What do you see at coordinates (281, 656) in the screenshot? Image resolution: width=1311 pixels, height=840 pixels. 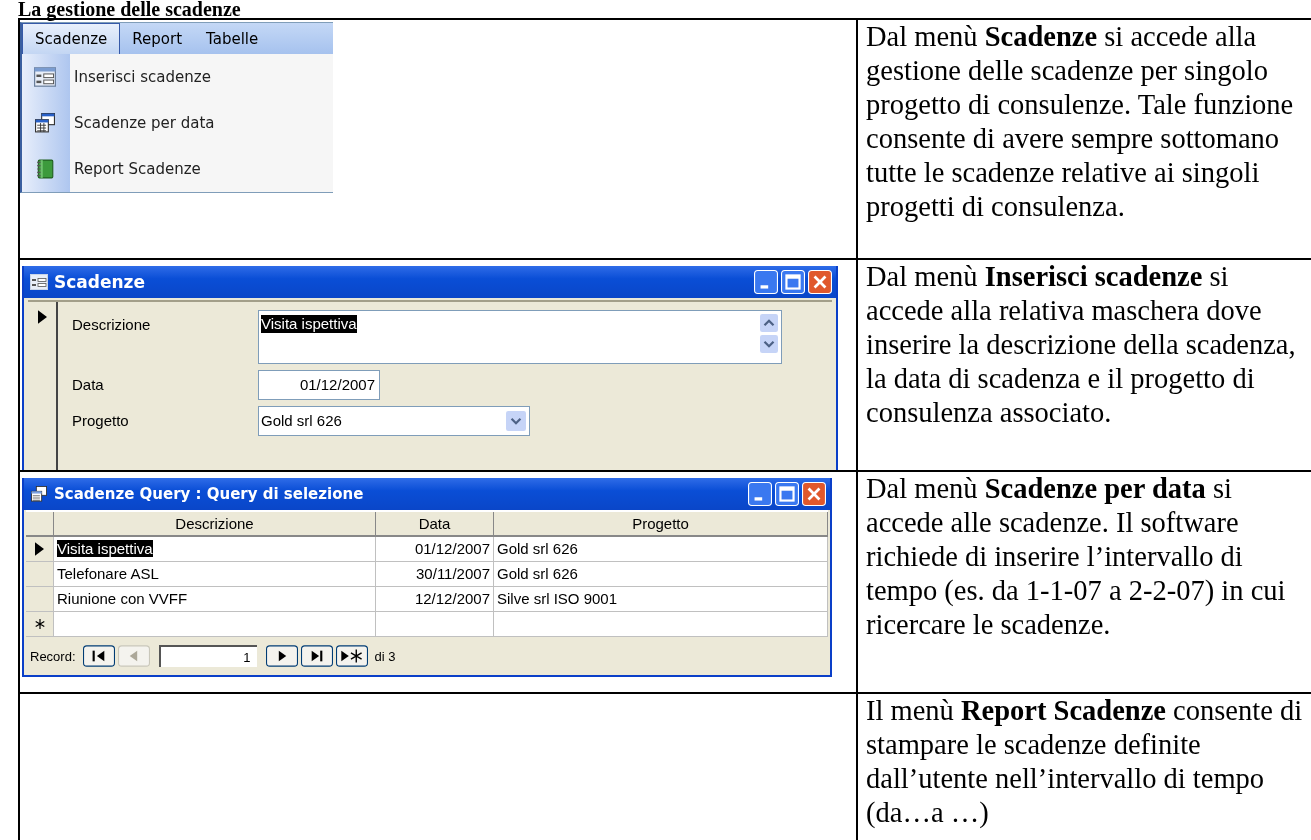 I see `next-record-button` at bounding box center [281, 656].